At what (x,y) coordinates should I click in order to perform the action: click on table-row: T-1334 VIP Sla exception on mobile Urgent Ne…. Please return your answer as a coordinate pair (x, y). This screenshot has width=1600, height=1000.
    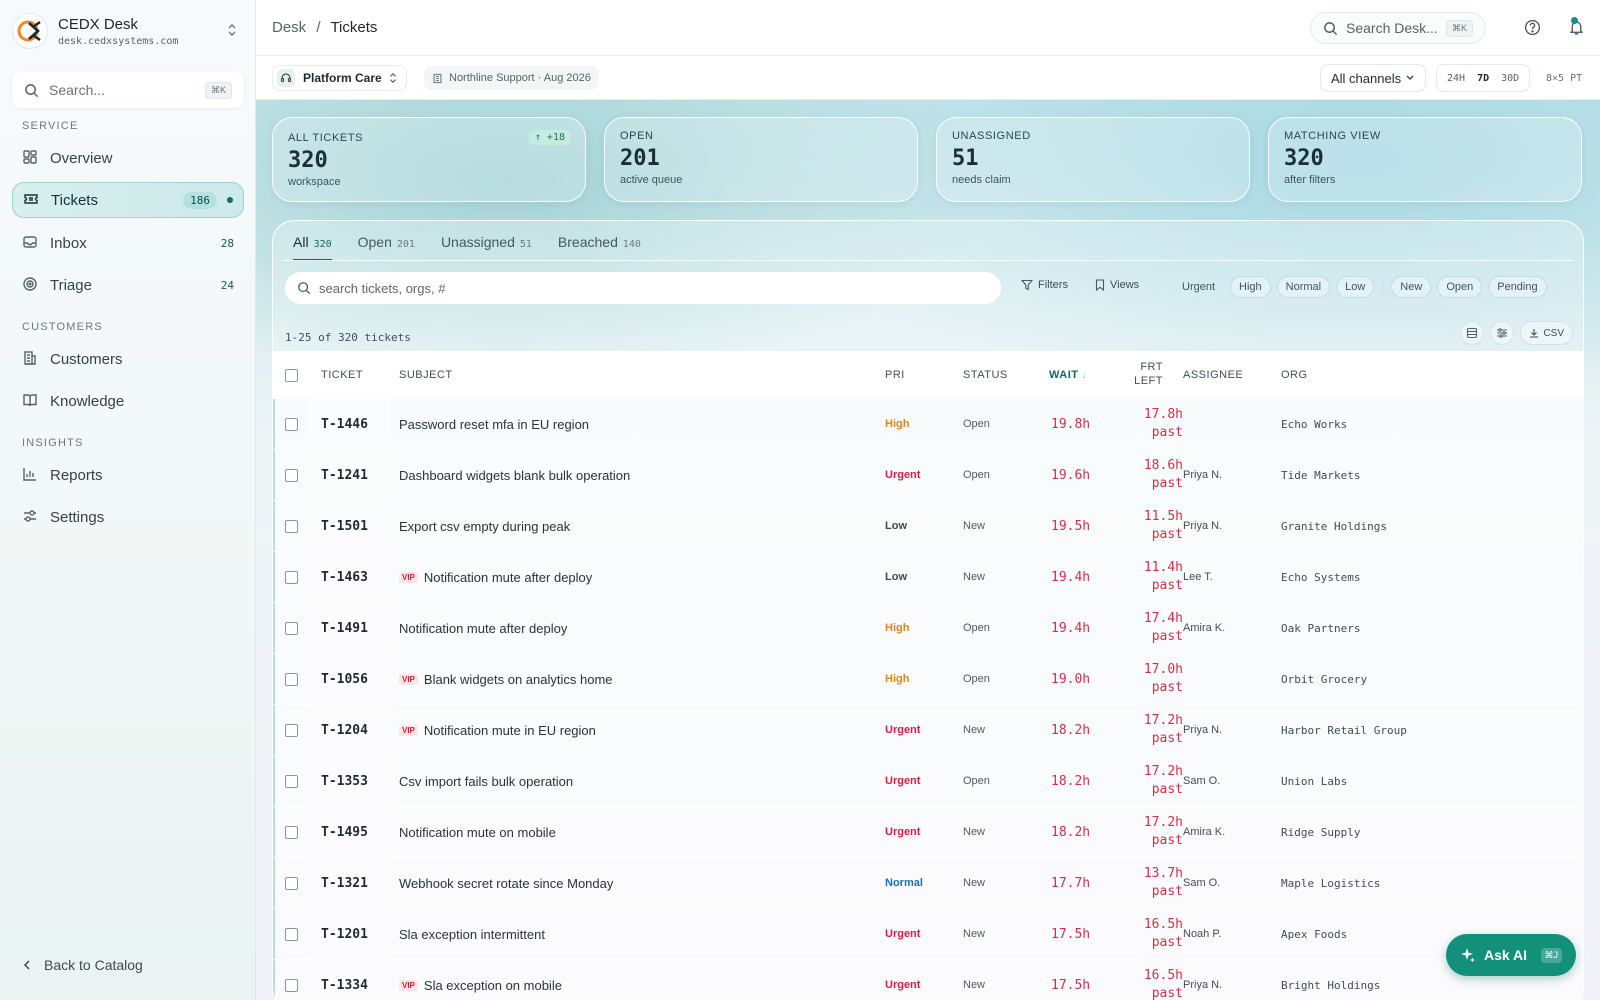
    Looking at the image, I should click on (928, 980).